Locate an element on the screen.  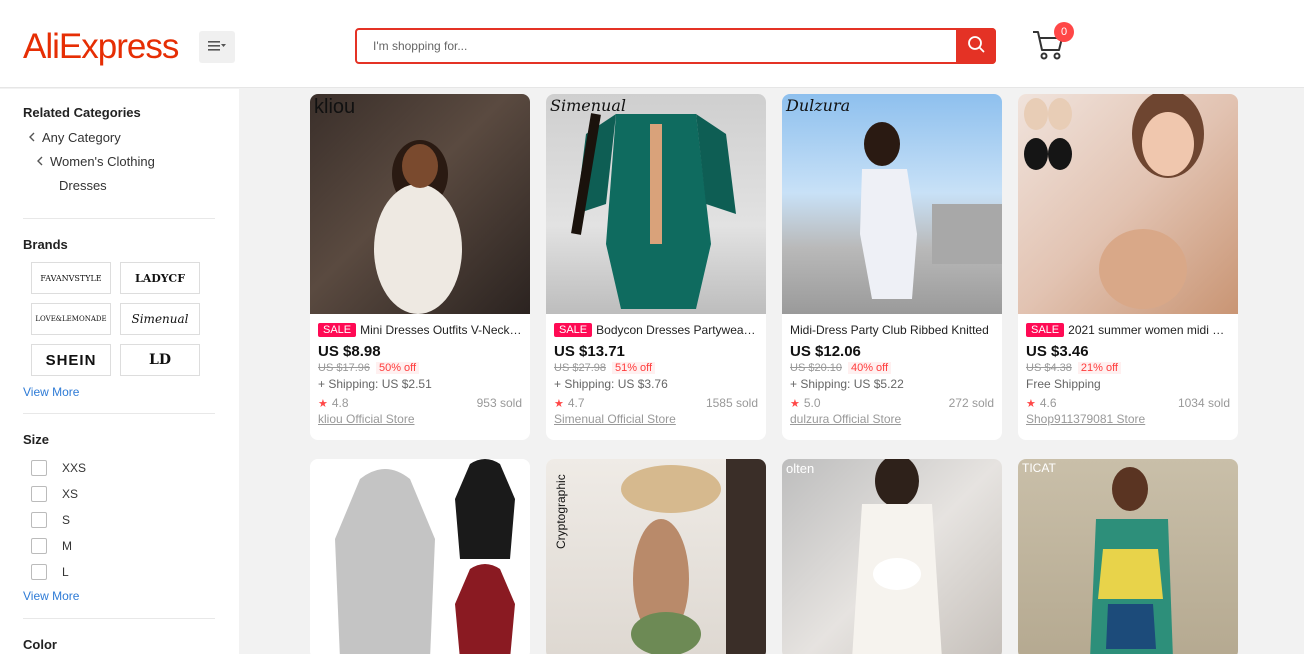
brand-love-lemonade: LOVE&LEMONADE is located at coordinates (71, 319).